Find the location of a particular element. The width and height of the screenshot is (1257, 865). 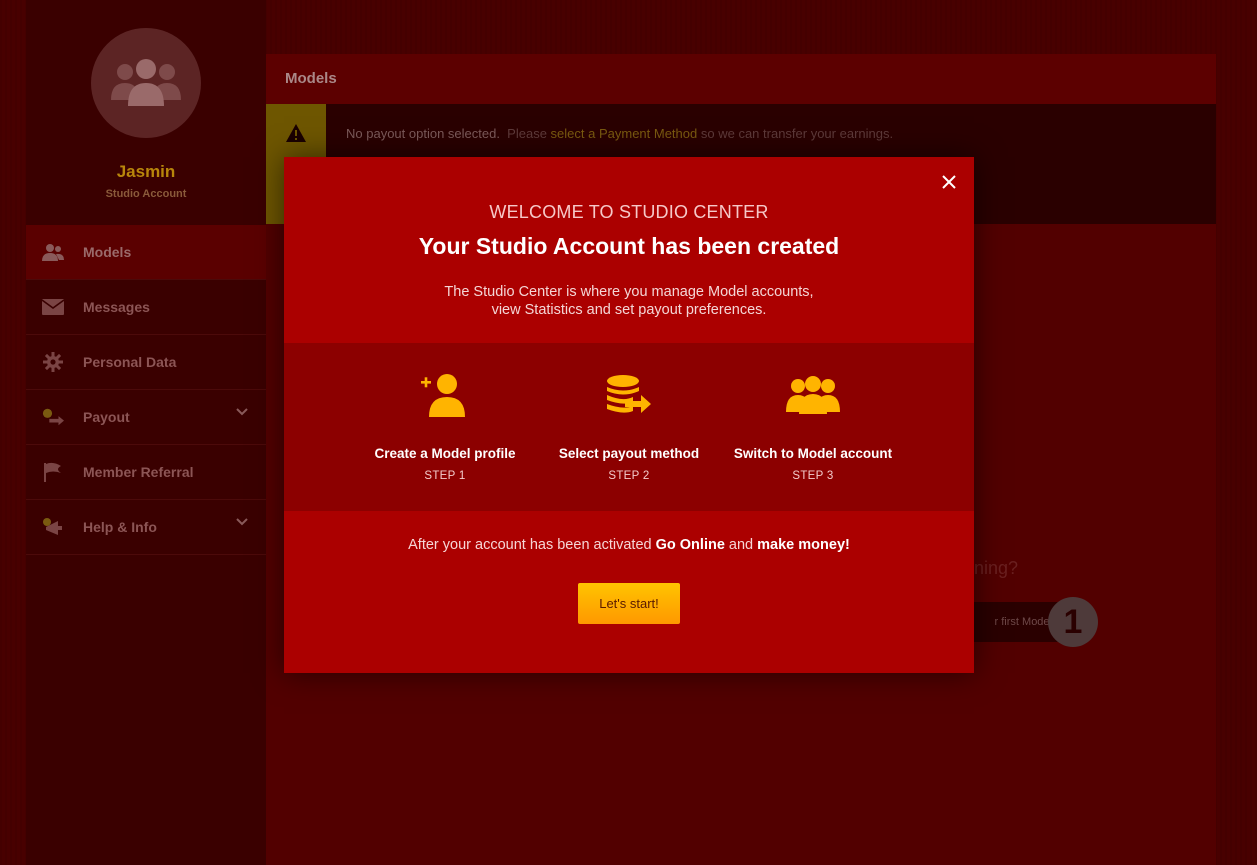

sidebar-item-label: Personal Data is located at coordinates (130, 362).